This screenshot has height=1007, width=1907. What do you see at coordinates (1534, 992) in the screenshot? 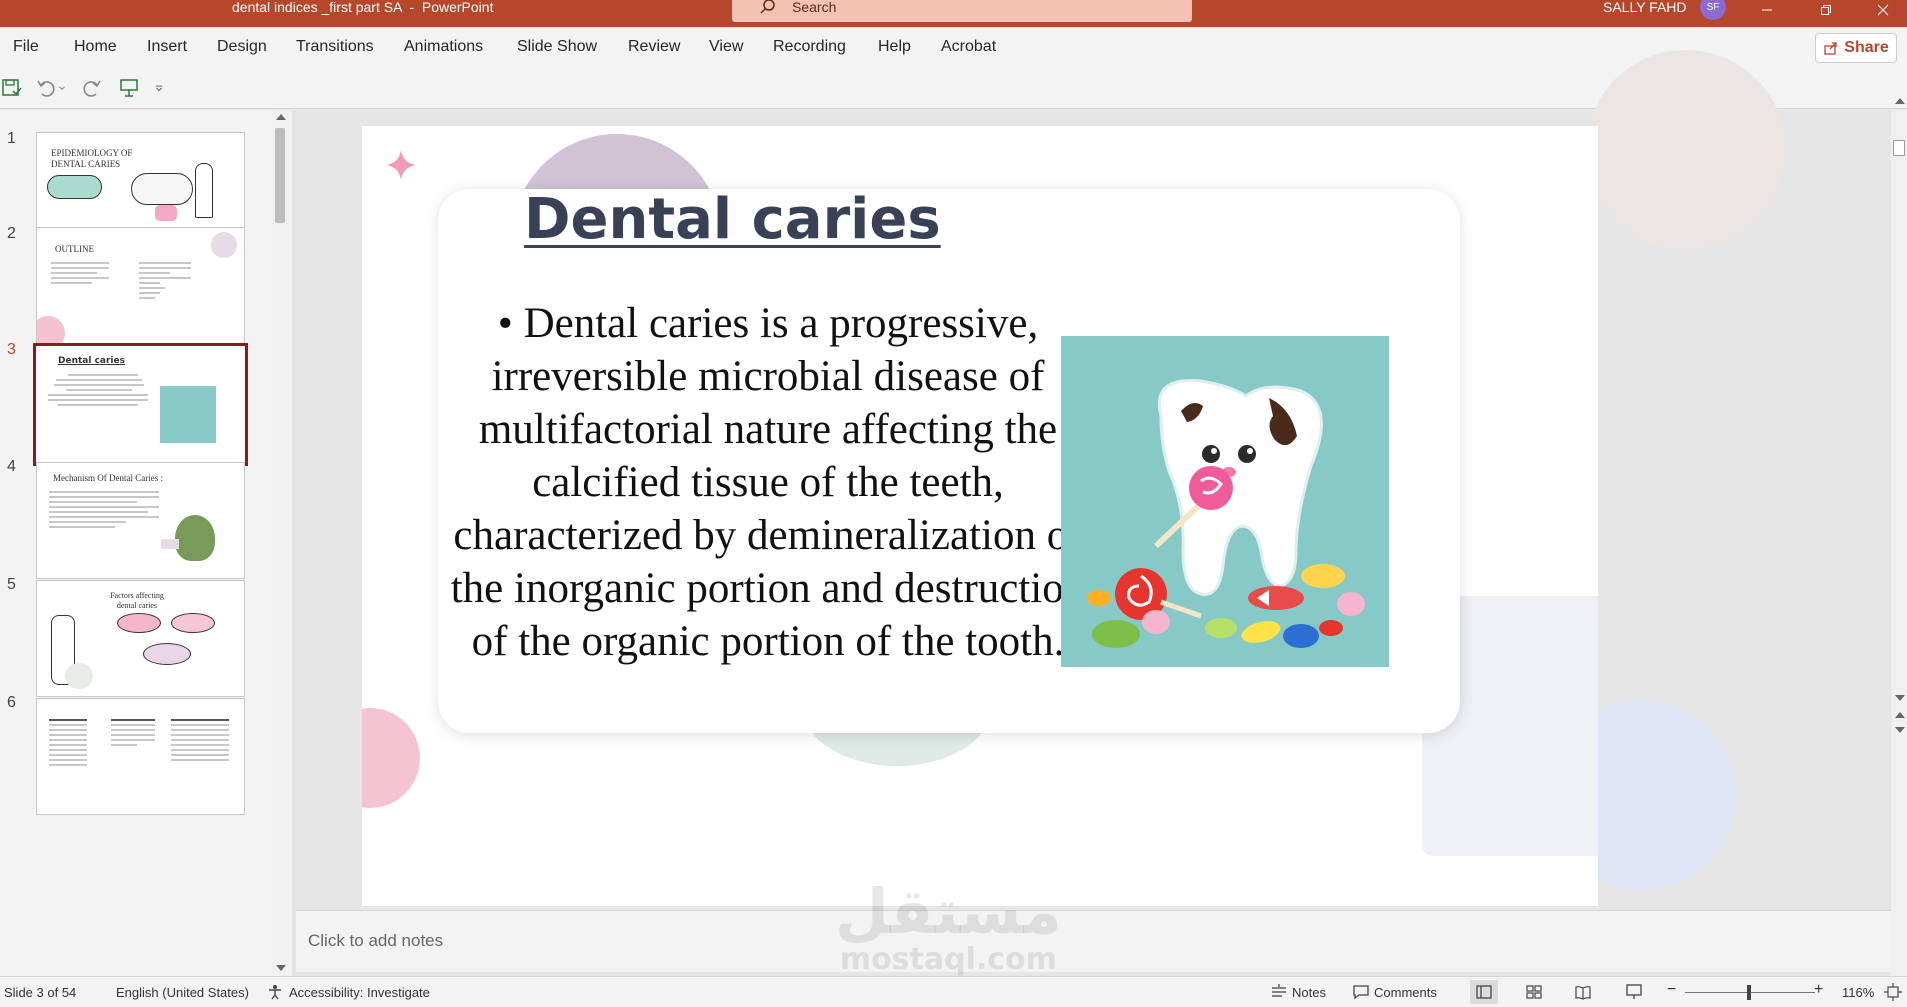
I see `slide-sorter-icon` at bounding box center [1534, 992].